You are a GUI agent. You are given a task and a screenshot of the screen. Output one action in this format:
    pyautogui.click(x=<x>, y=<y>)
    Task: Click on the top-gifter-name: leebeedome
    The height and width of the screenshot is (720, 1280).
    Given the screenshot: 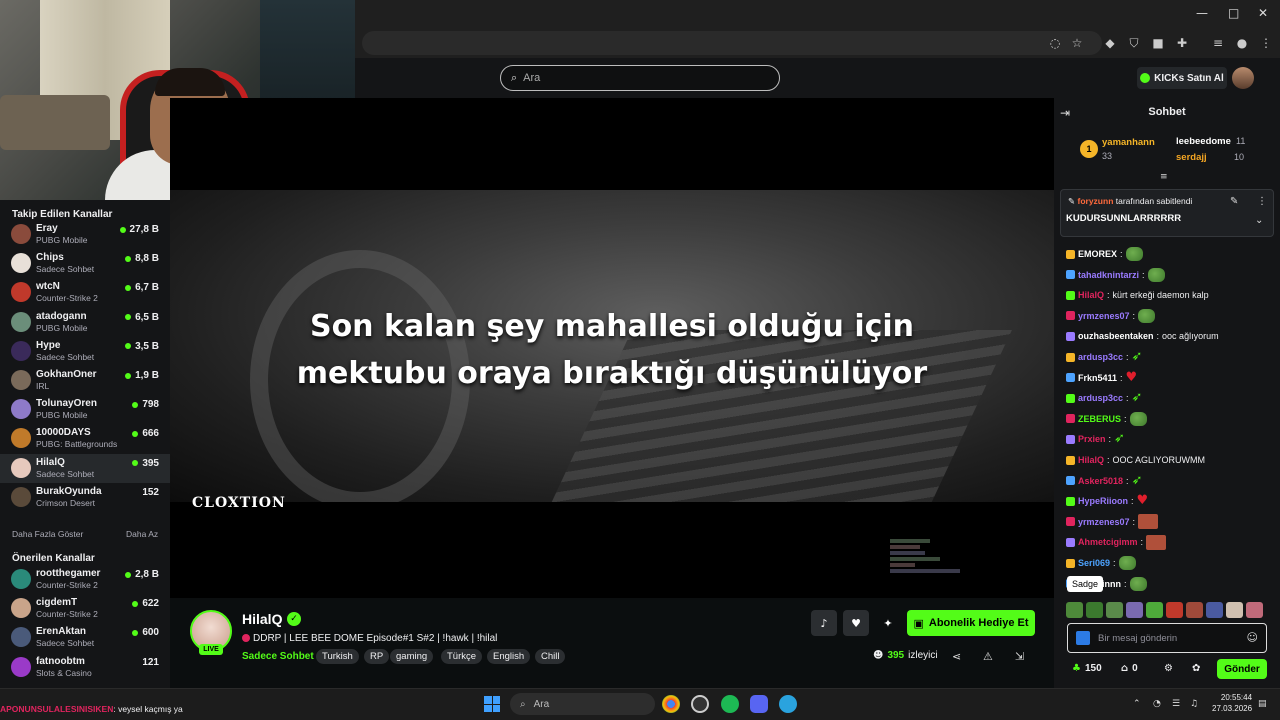 What is the action you would take?
    pyautogui.click(x=1203, y=141)
    